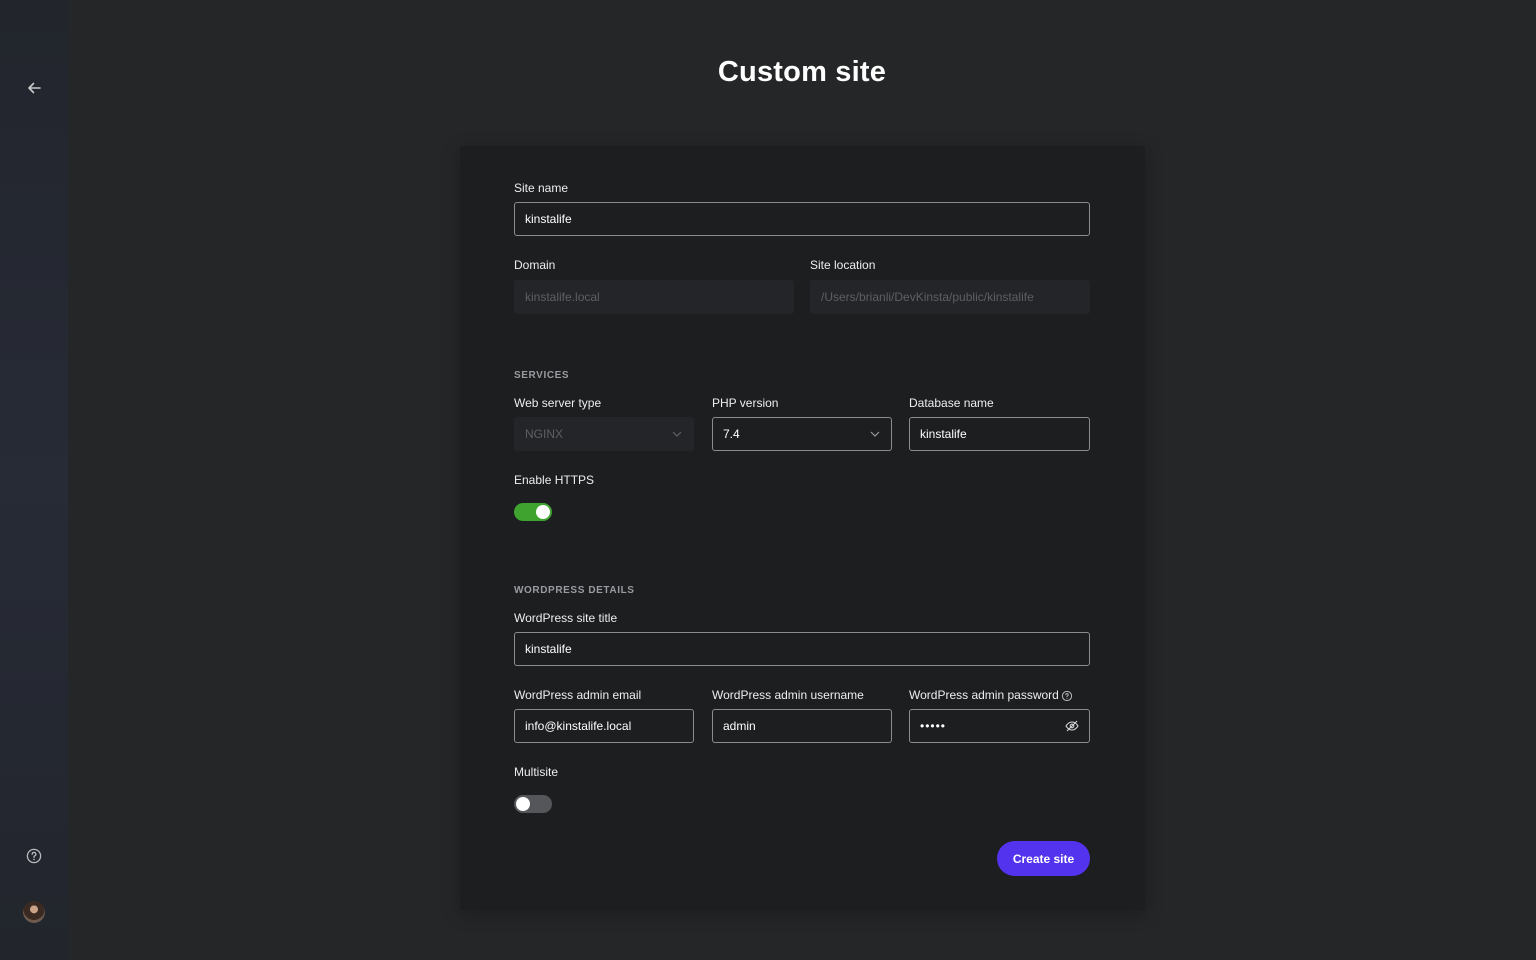 The height and width of the screenshot is (960, 1536). What do you see at coordinates (541, 188) in the screenshot?
I see `site-name-label: Site name` at bounding box center [541, 188].